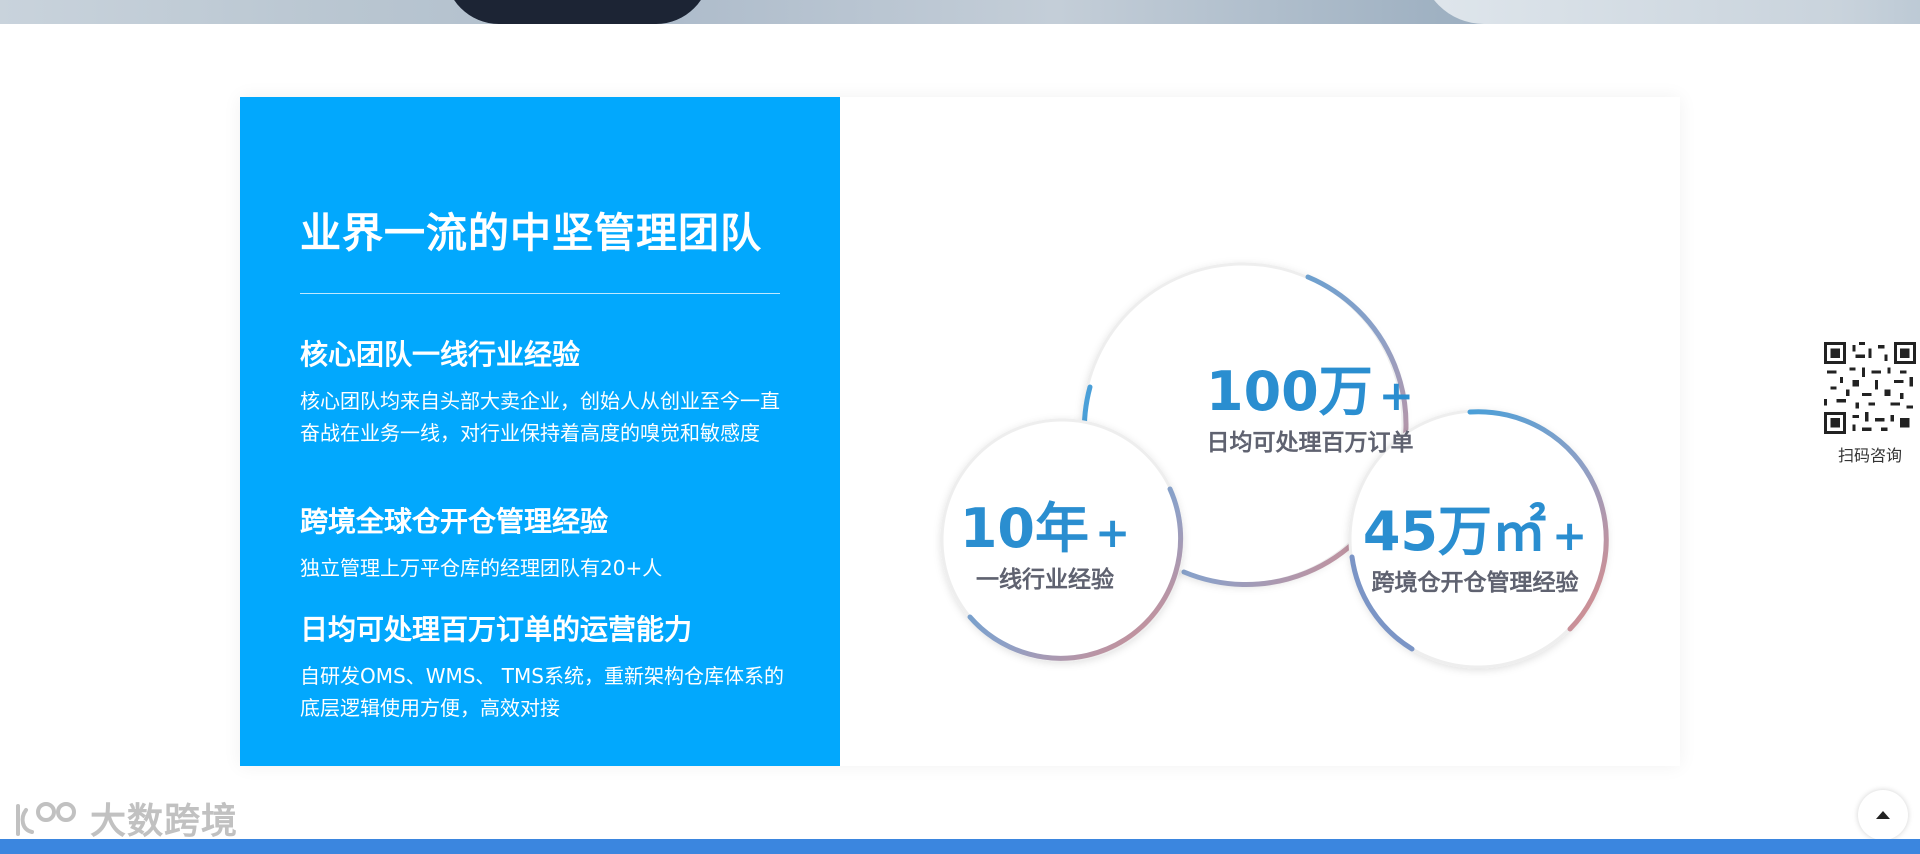  I want to click on stat-label: 跨境仓开仓管理经验, so click(1475, 583).